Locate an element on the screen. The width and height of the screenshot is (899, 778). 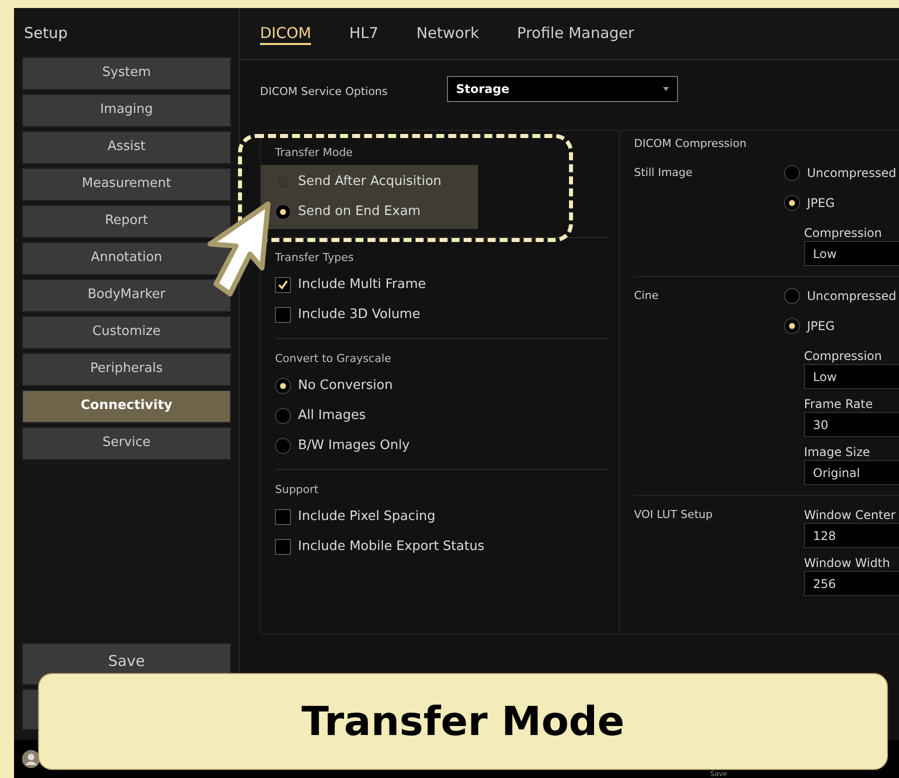
section-title: Transfer Mode is located at coordinates (314, 153).